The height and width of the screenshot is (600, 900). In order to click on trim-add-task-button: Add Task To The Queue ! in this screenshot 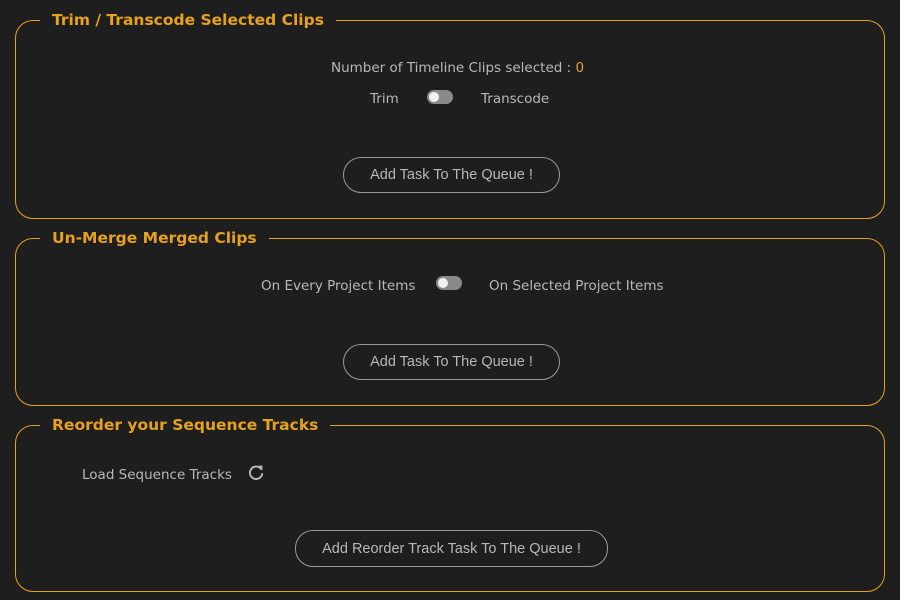, I will do `click(451, 175)`.